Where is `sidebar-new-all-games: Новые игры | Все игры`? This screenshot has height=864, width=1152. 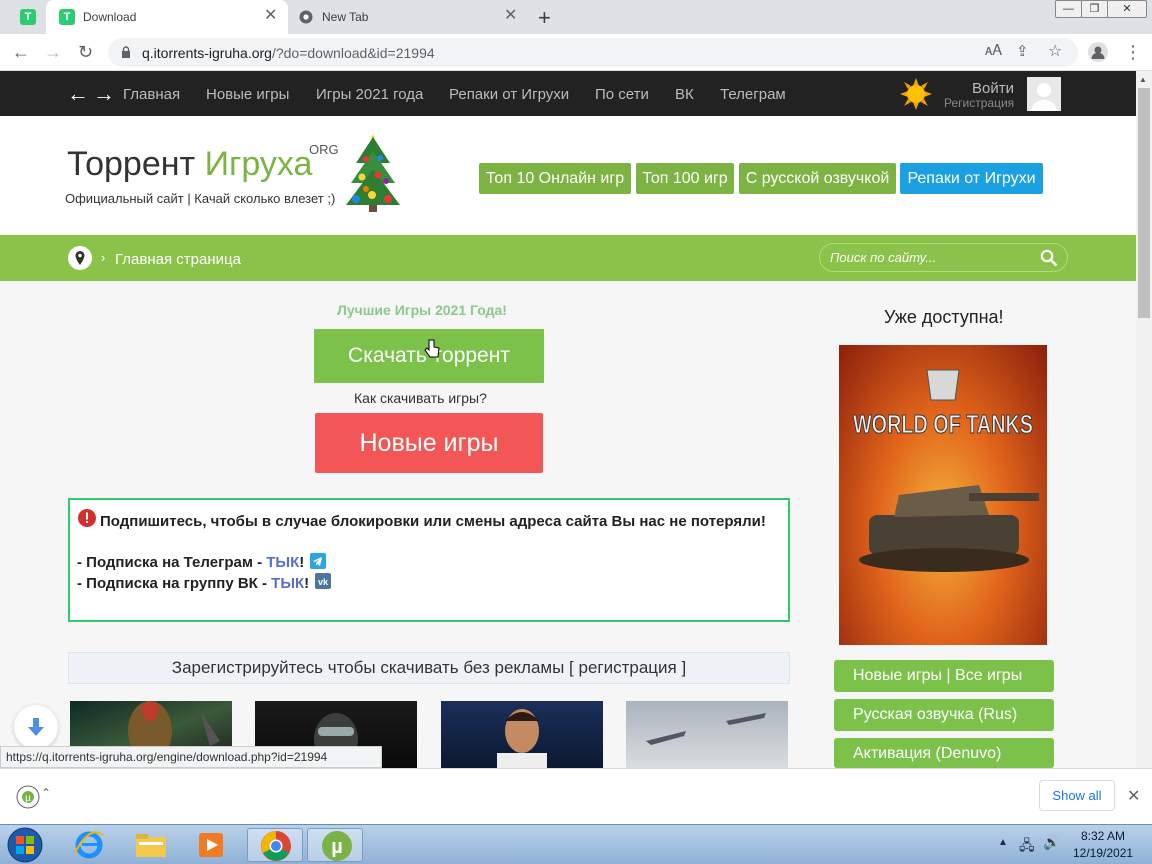
sidebar-new-all-games: Новые игры | Все игры is located at coordinates (944, 676).